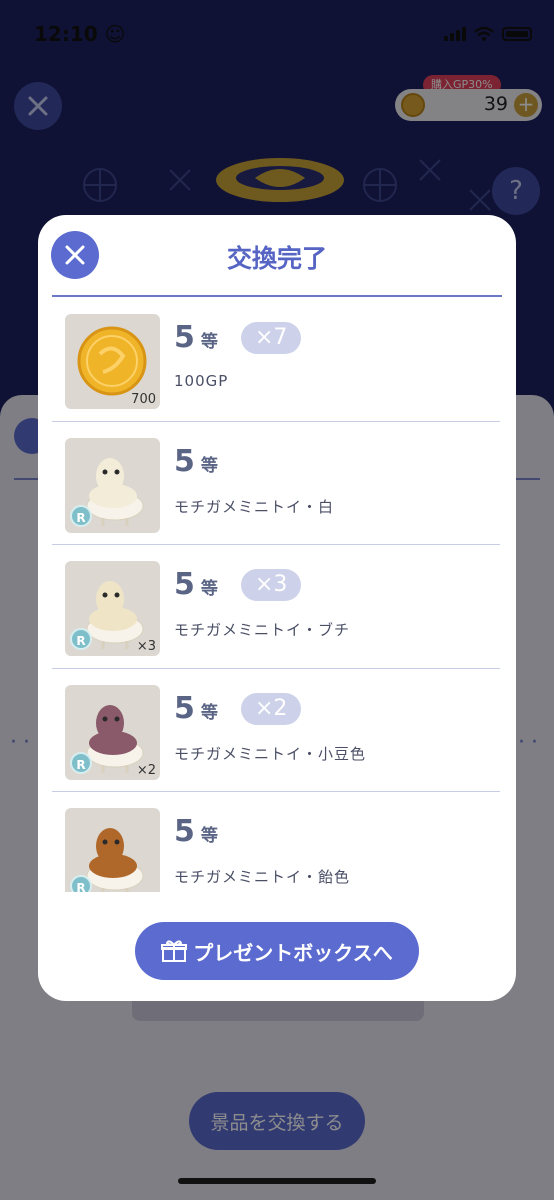 The height and width of the screenshot is (1200, 554). I want to click on present-box-label: プレゼントボックスへ, so click(293, 952).